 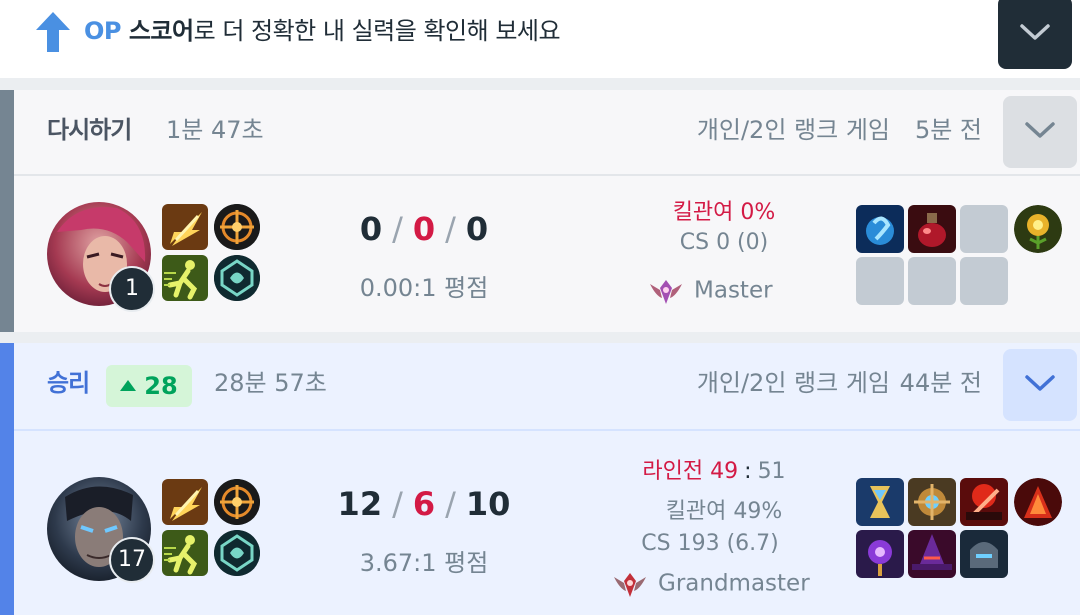 I want to click on kda-score: 12/6/10, so click(x=424, y=504).